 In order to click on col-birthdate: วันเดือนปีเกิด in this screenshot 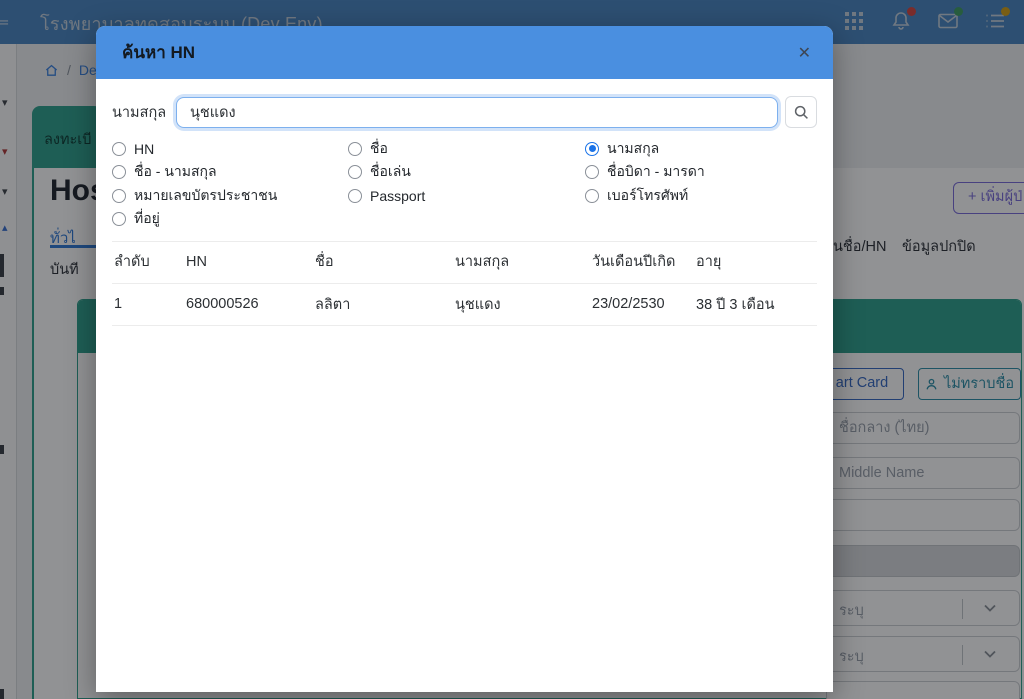, I will do `click(644, 262)`.